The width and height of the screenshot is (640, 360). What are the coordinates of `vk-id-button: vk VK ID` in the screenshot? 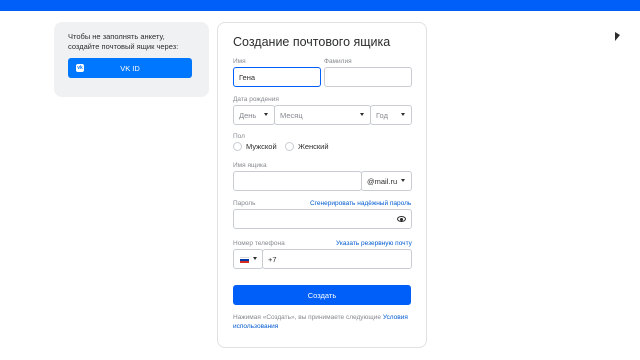 It's located at (130, 68).